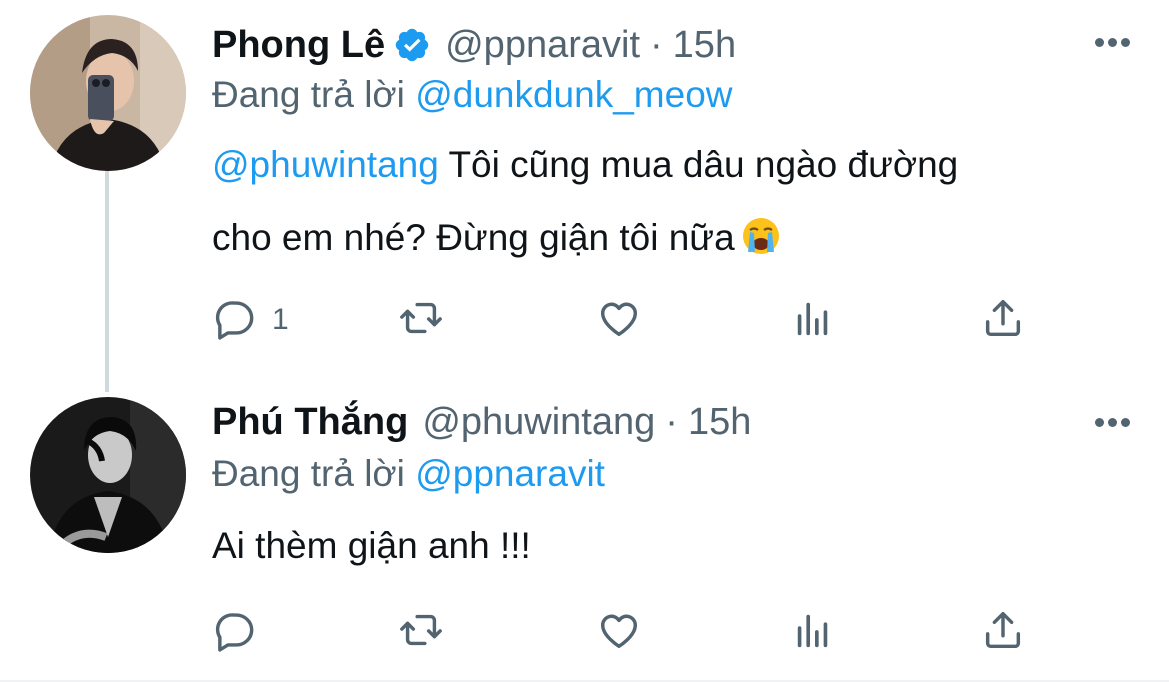 The height and width of the screenshot is (682, 1169). I want to click on avatar-ppnaravit, so click(108, 93).